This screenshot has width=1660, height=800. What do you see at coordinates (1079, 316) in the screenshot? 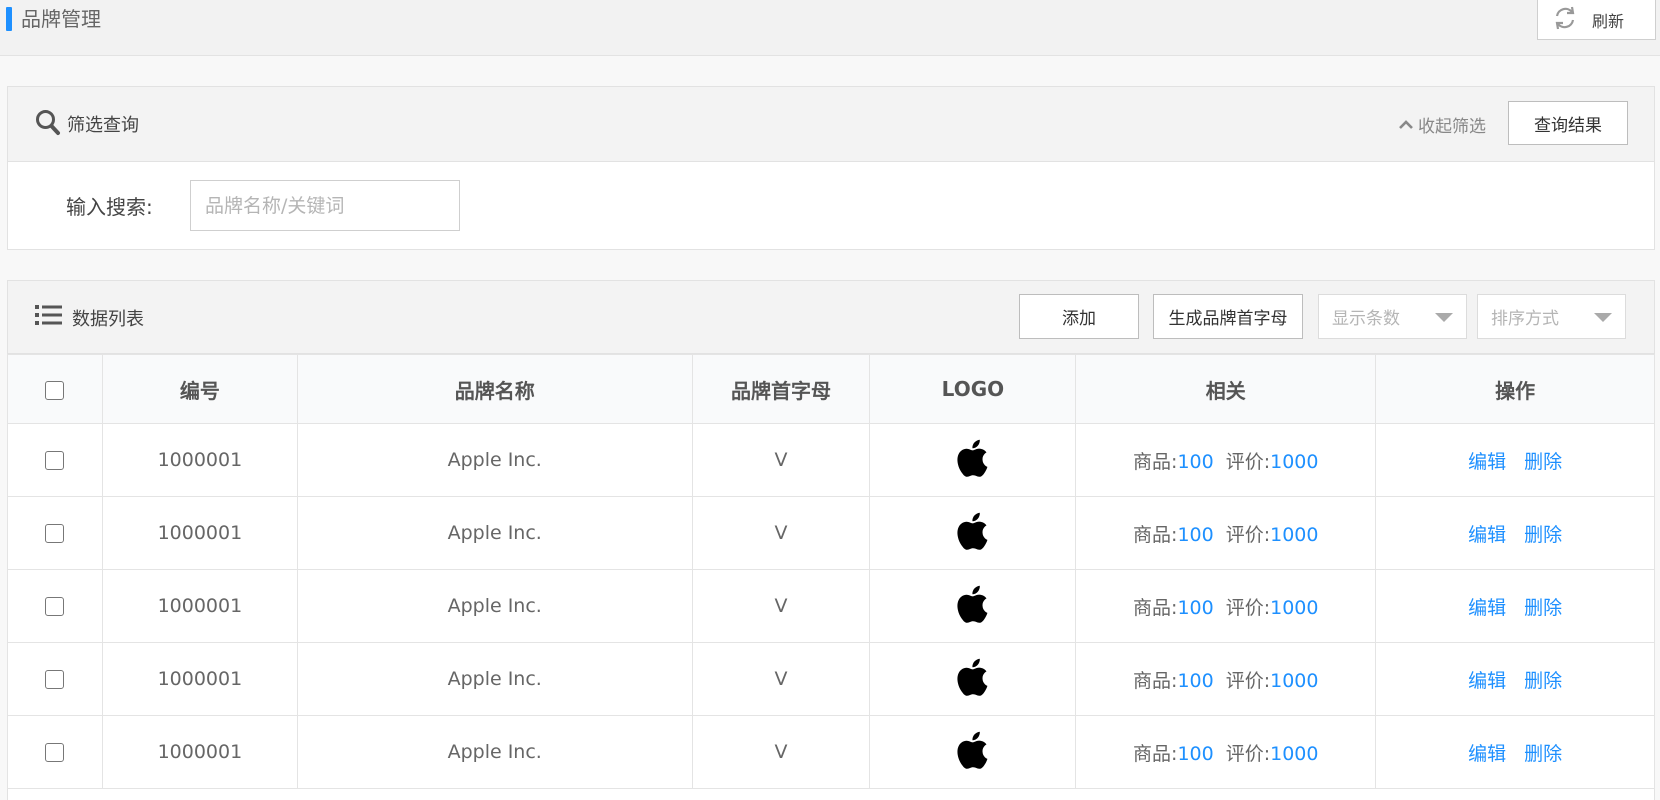
I see `add-brand-button: 添加` at bounding box center [1079, 316].